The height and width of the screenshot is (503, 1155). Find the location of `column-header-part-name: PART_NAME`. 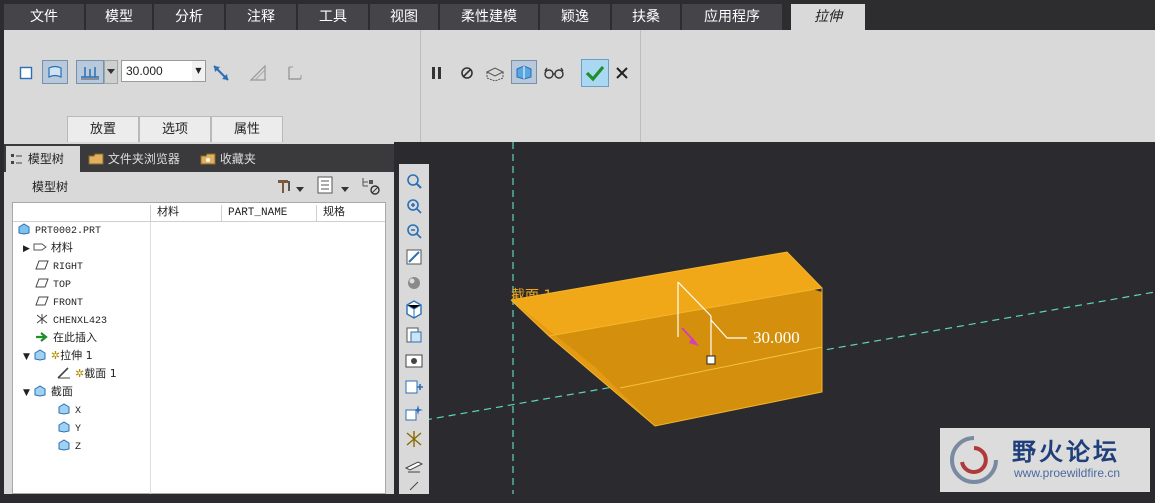

column-header-part-name: PART_NAME is located at coordinates (268, 213).